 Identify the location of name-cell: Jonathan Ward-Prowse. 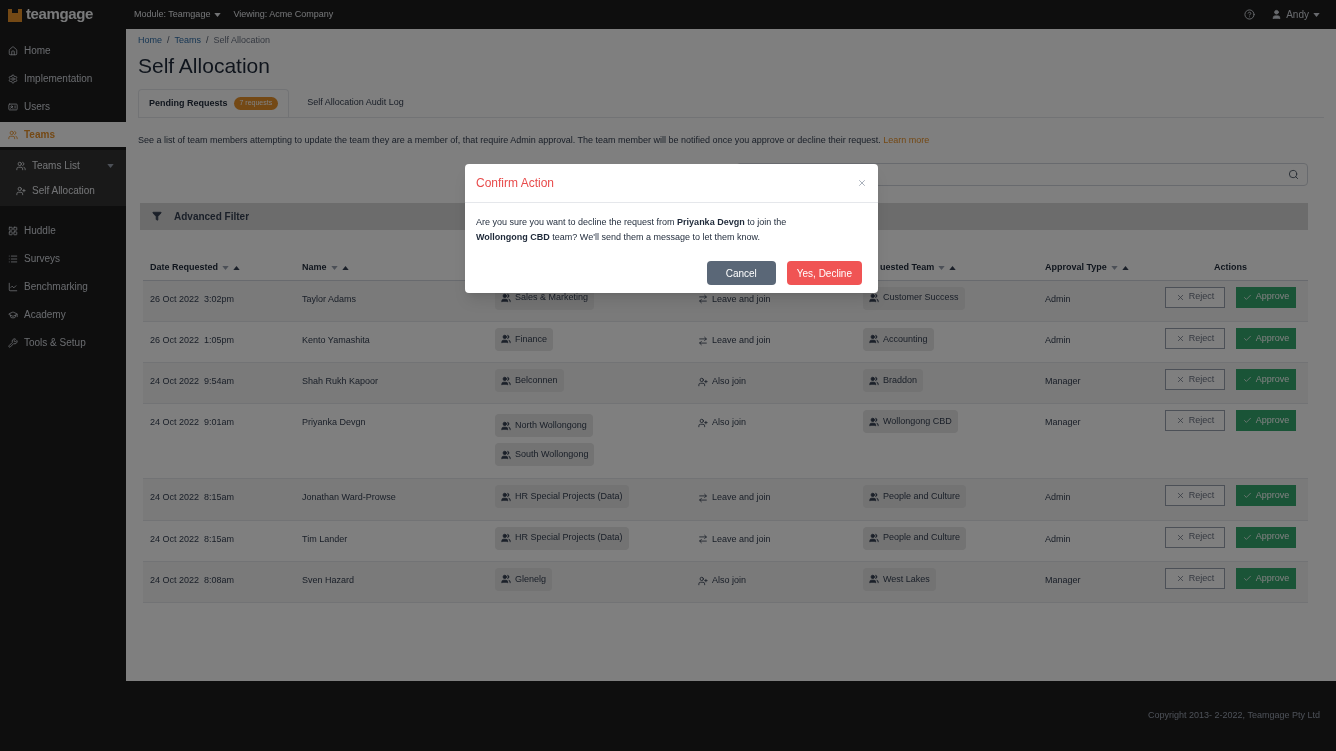
(349, 497).